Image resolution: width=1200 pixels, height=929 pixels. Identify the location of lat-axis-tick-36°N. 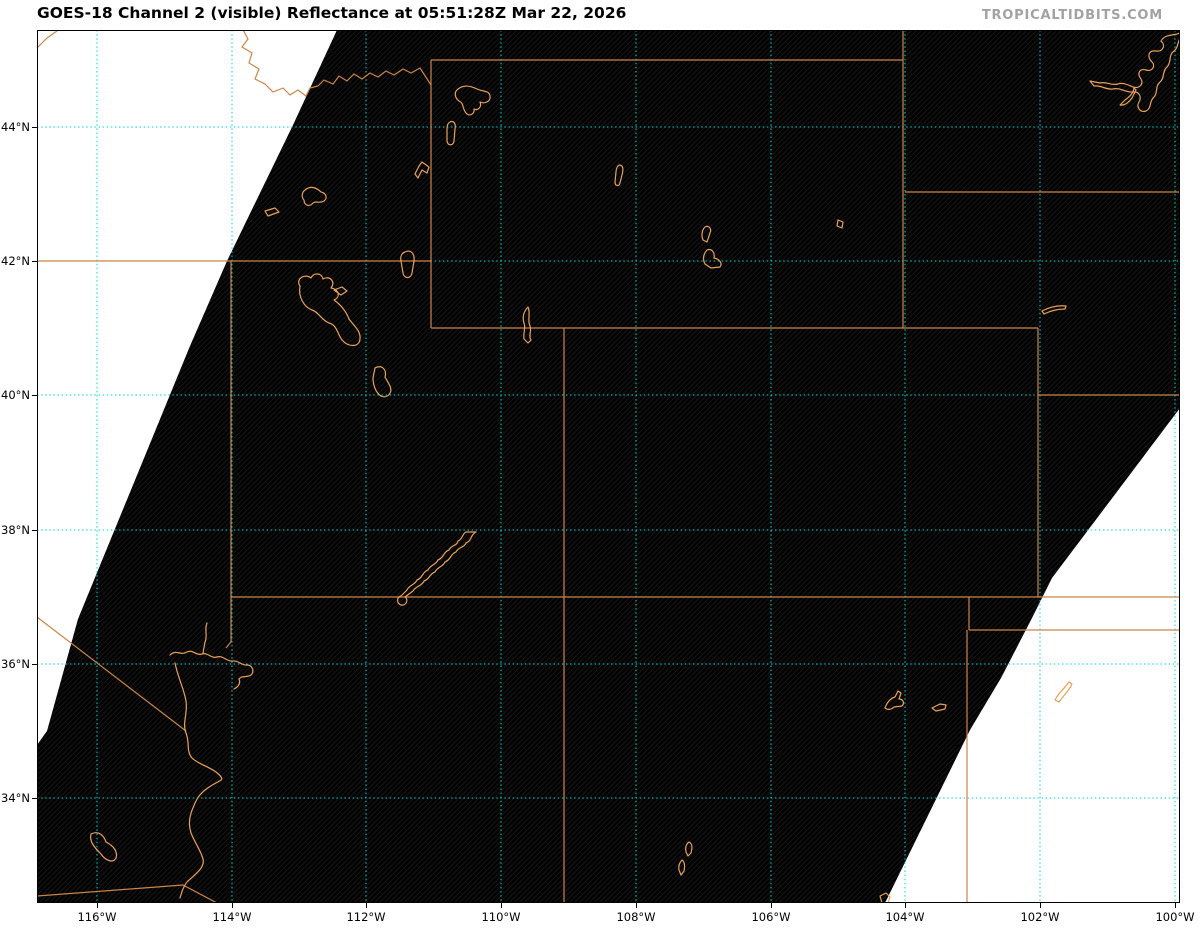
(34, 664).